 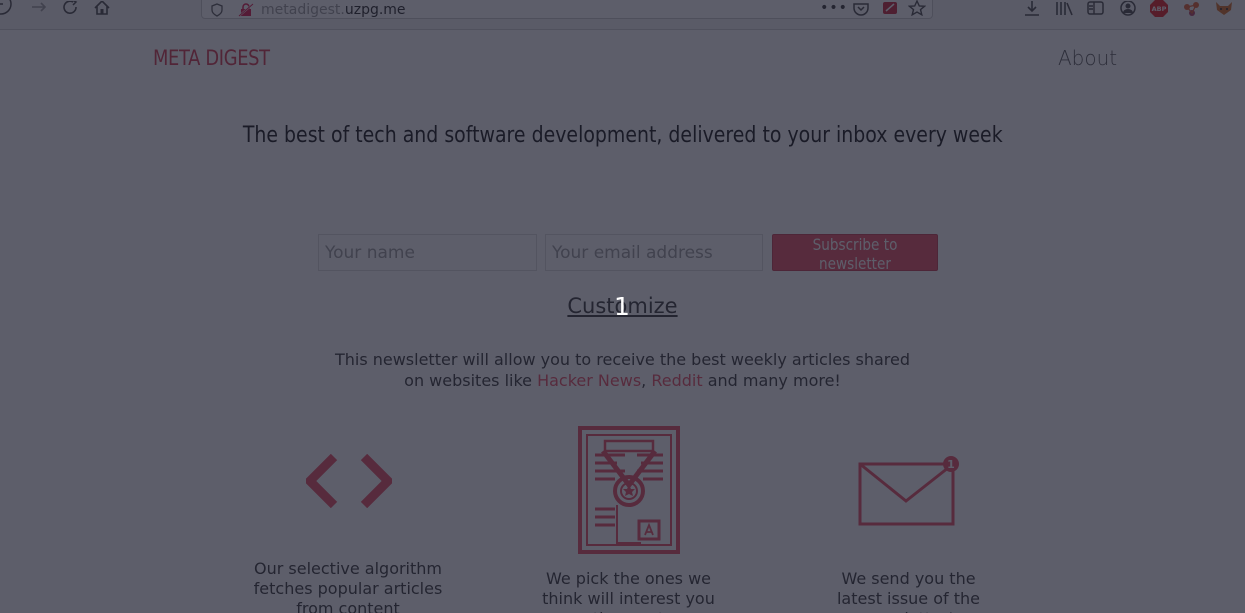 I want to click on forward-icon, so click(x=39, y=9).